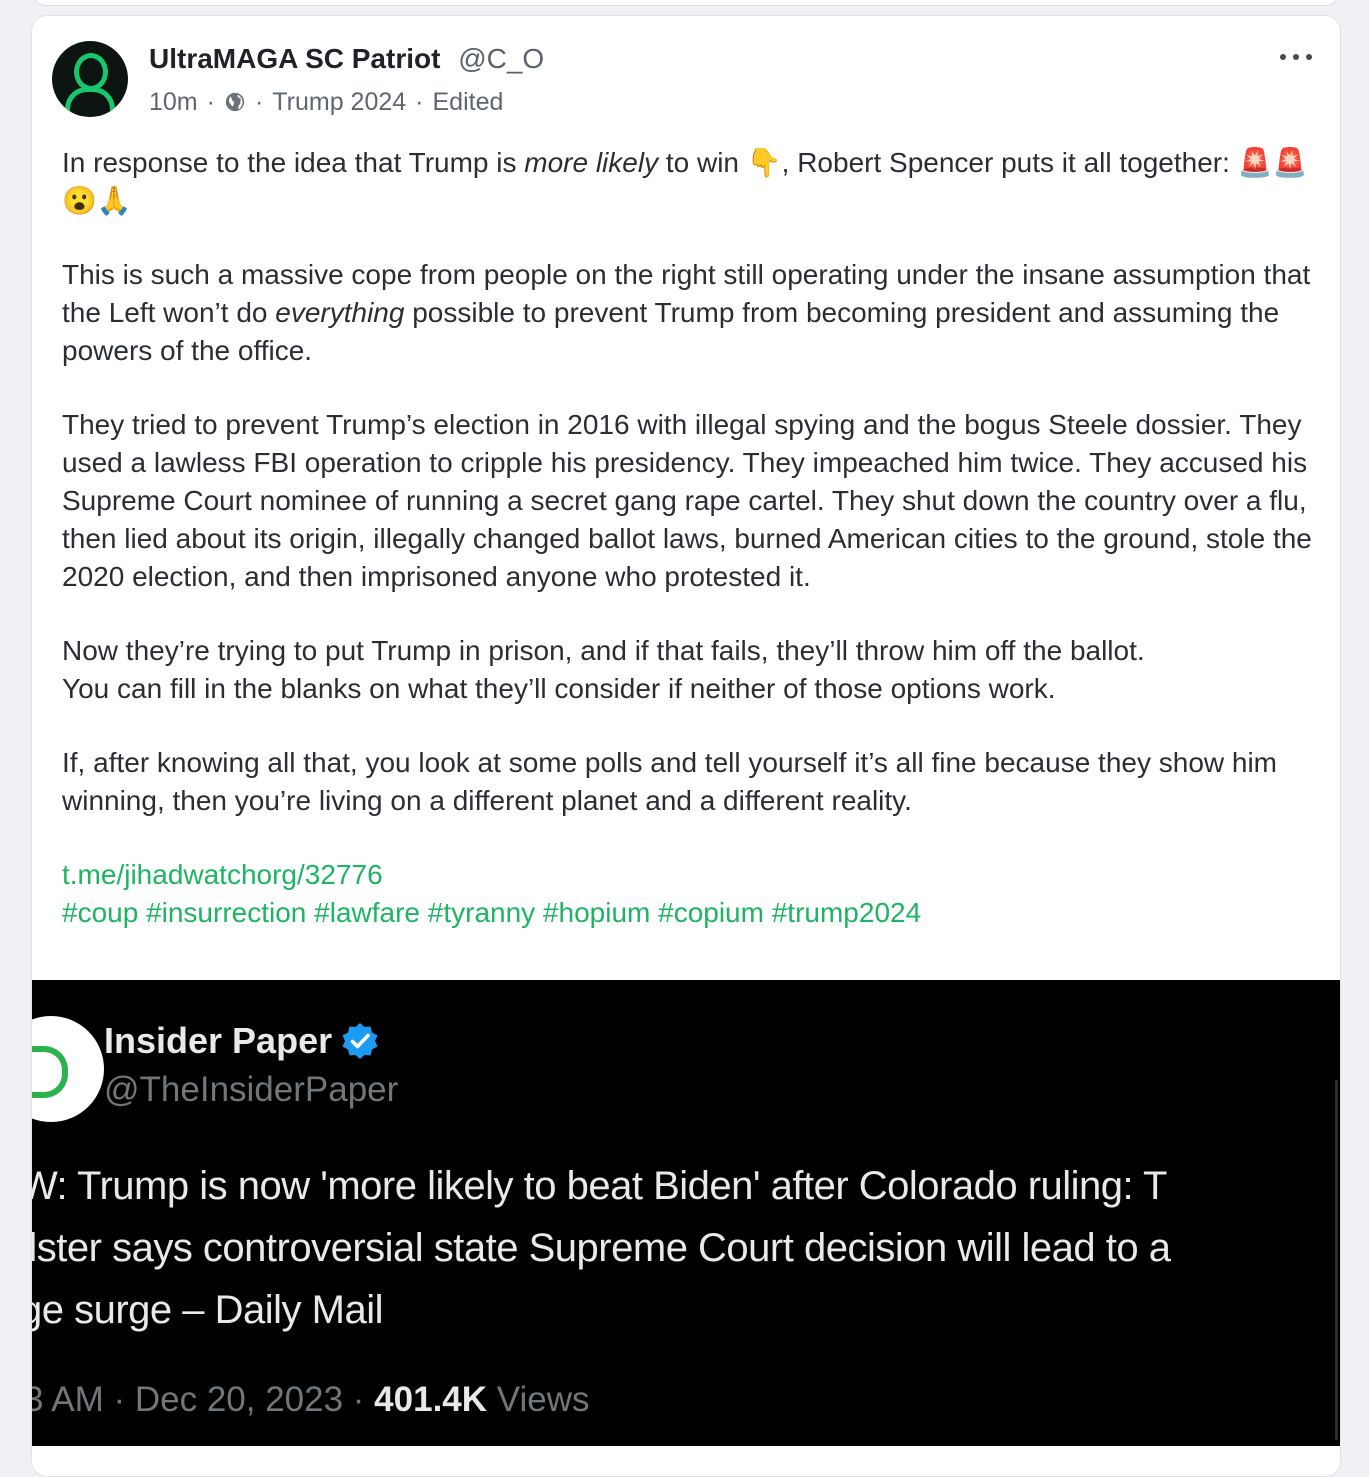  I want to click on post-meta: 10m · · Trump 2024 · Edited, so click(326, 102).